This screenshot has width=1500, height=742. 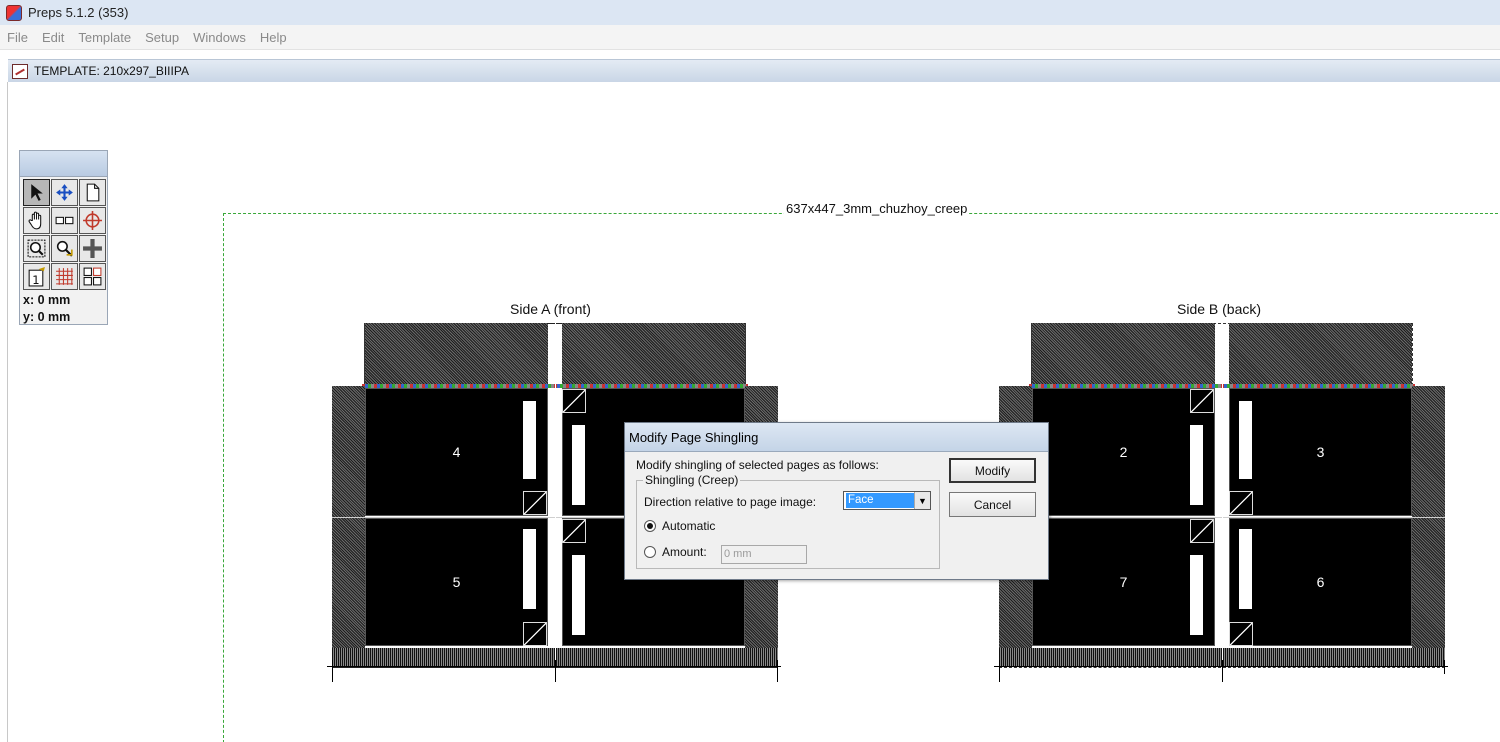 What do you see at coordinates (36, 192) in the screenshot?
I see `select-arrow-icon` at bounding box center [36, 192].